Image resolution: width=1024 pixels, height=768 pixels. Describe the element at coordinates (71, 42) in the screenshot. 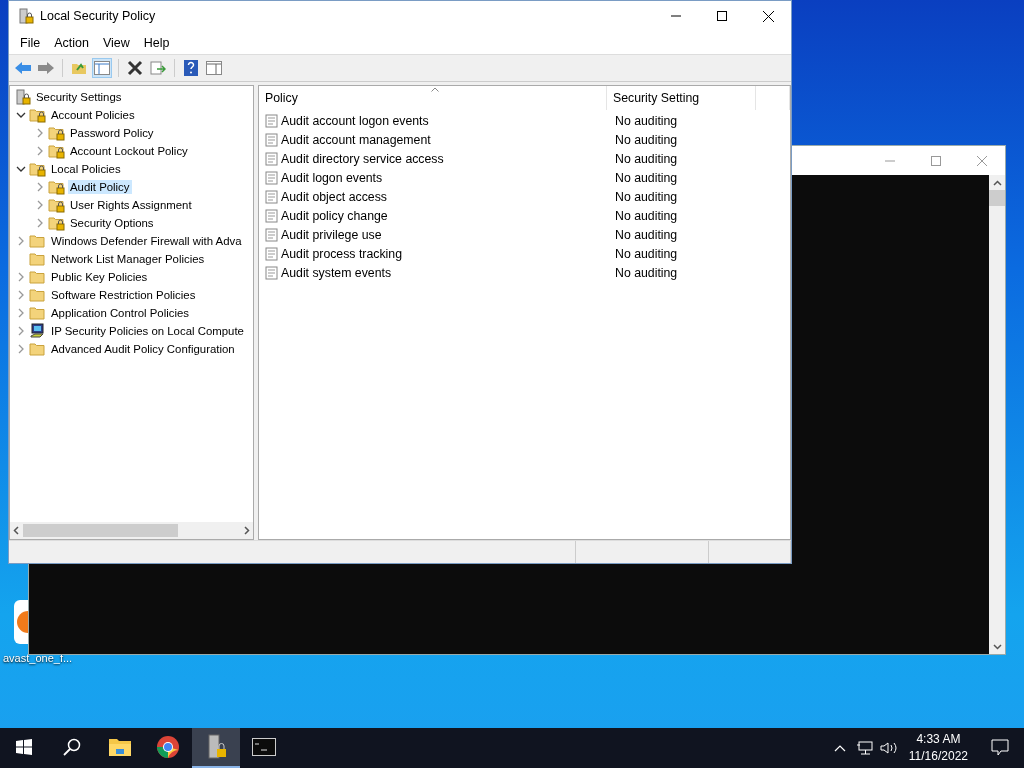

I see `menu-item: Action` at that location.